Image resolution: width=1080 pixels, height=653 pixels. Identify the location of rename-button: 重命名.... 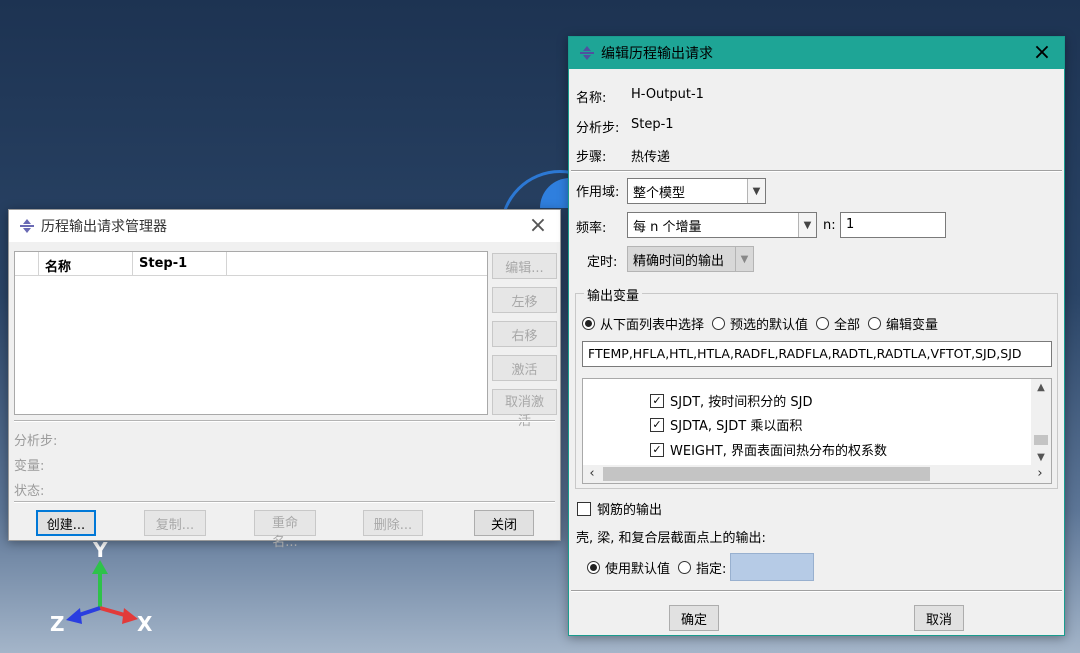
(285, 530).